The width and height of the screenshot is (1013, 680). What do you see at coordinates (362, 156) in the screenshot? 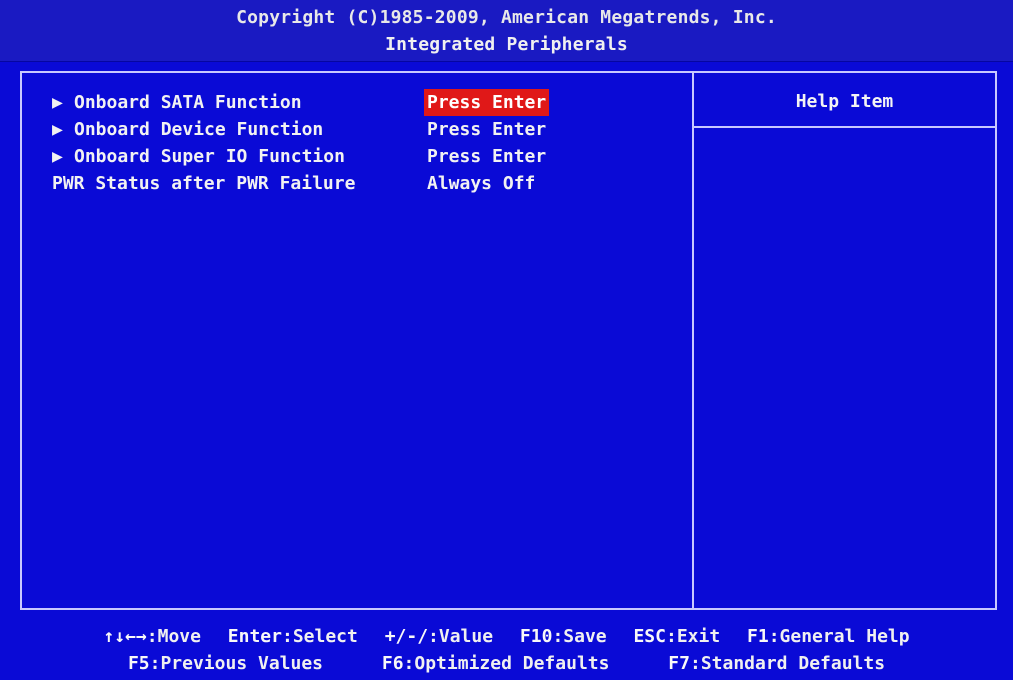
I see `menu-item-onboard-super-io: ▶ Onboard Super IO Function Press Enter` at bounding box center [362, 156].